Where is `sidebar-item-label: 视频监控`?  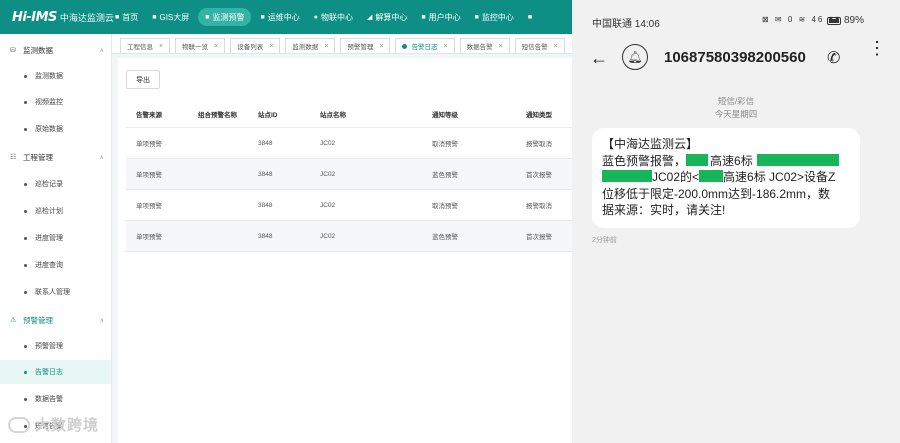 sidebar-item-label: 视频监控 is located at coordinates (49, 102).